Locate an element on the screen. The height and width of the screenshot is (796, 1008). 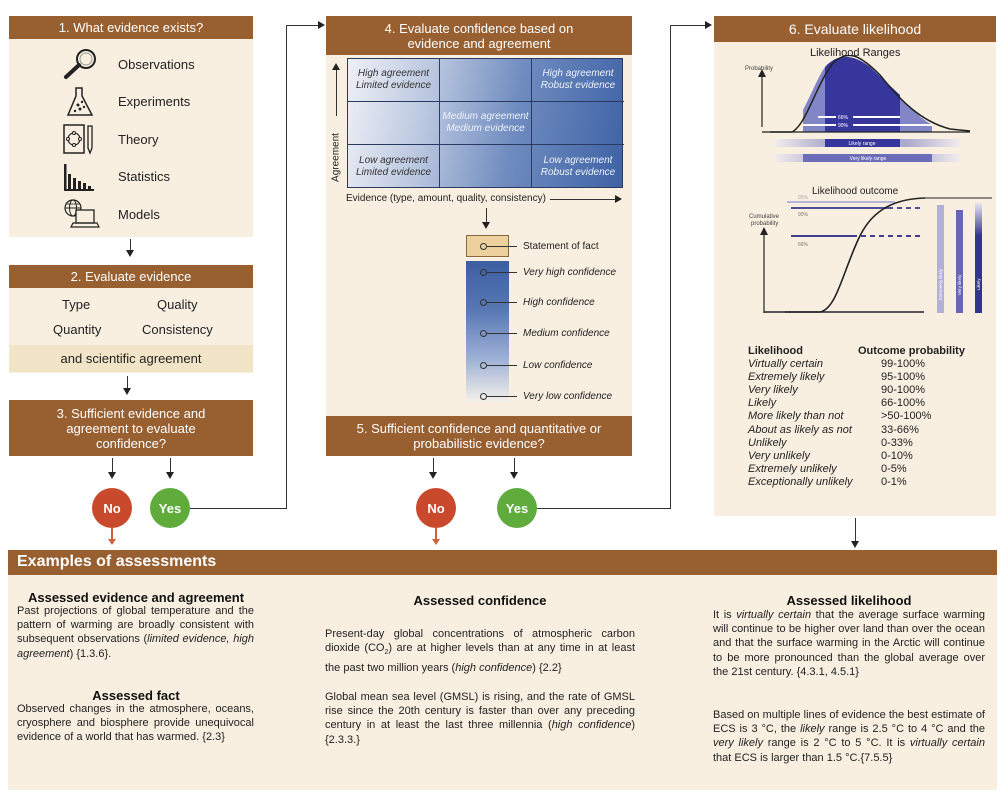
likely-area is located at coordinates (862, 94).